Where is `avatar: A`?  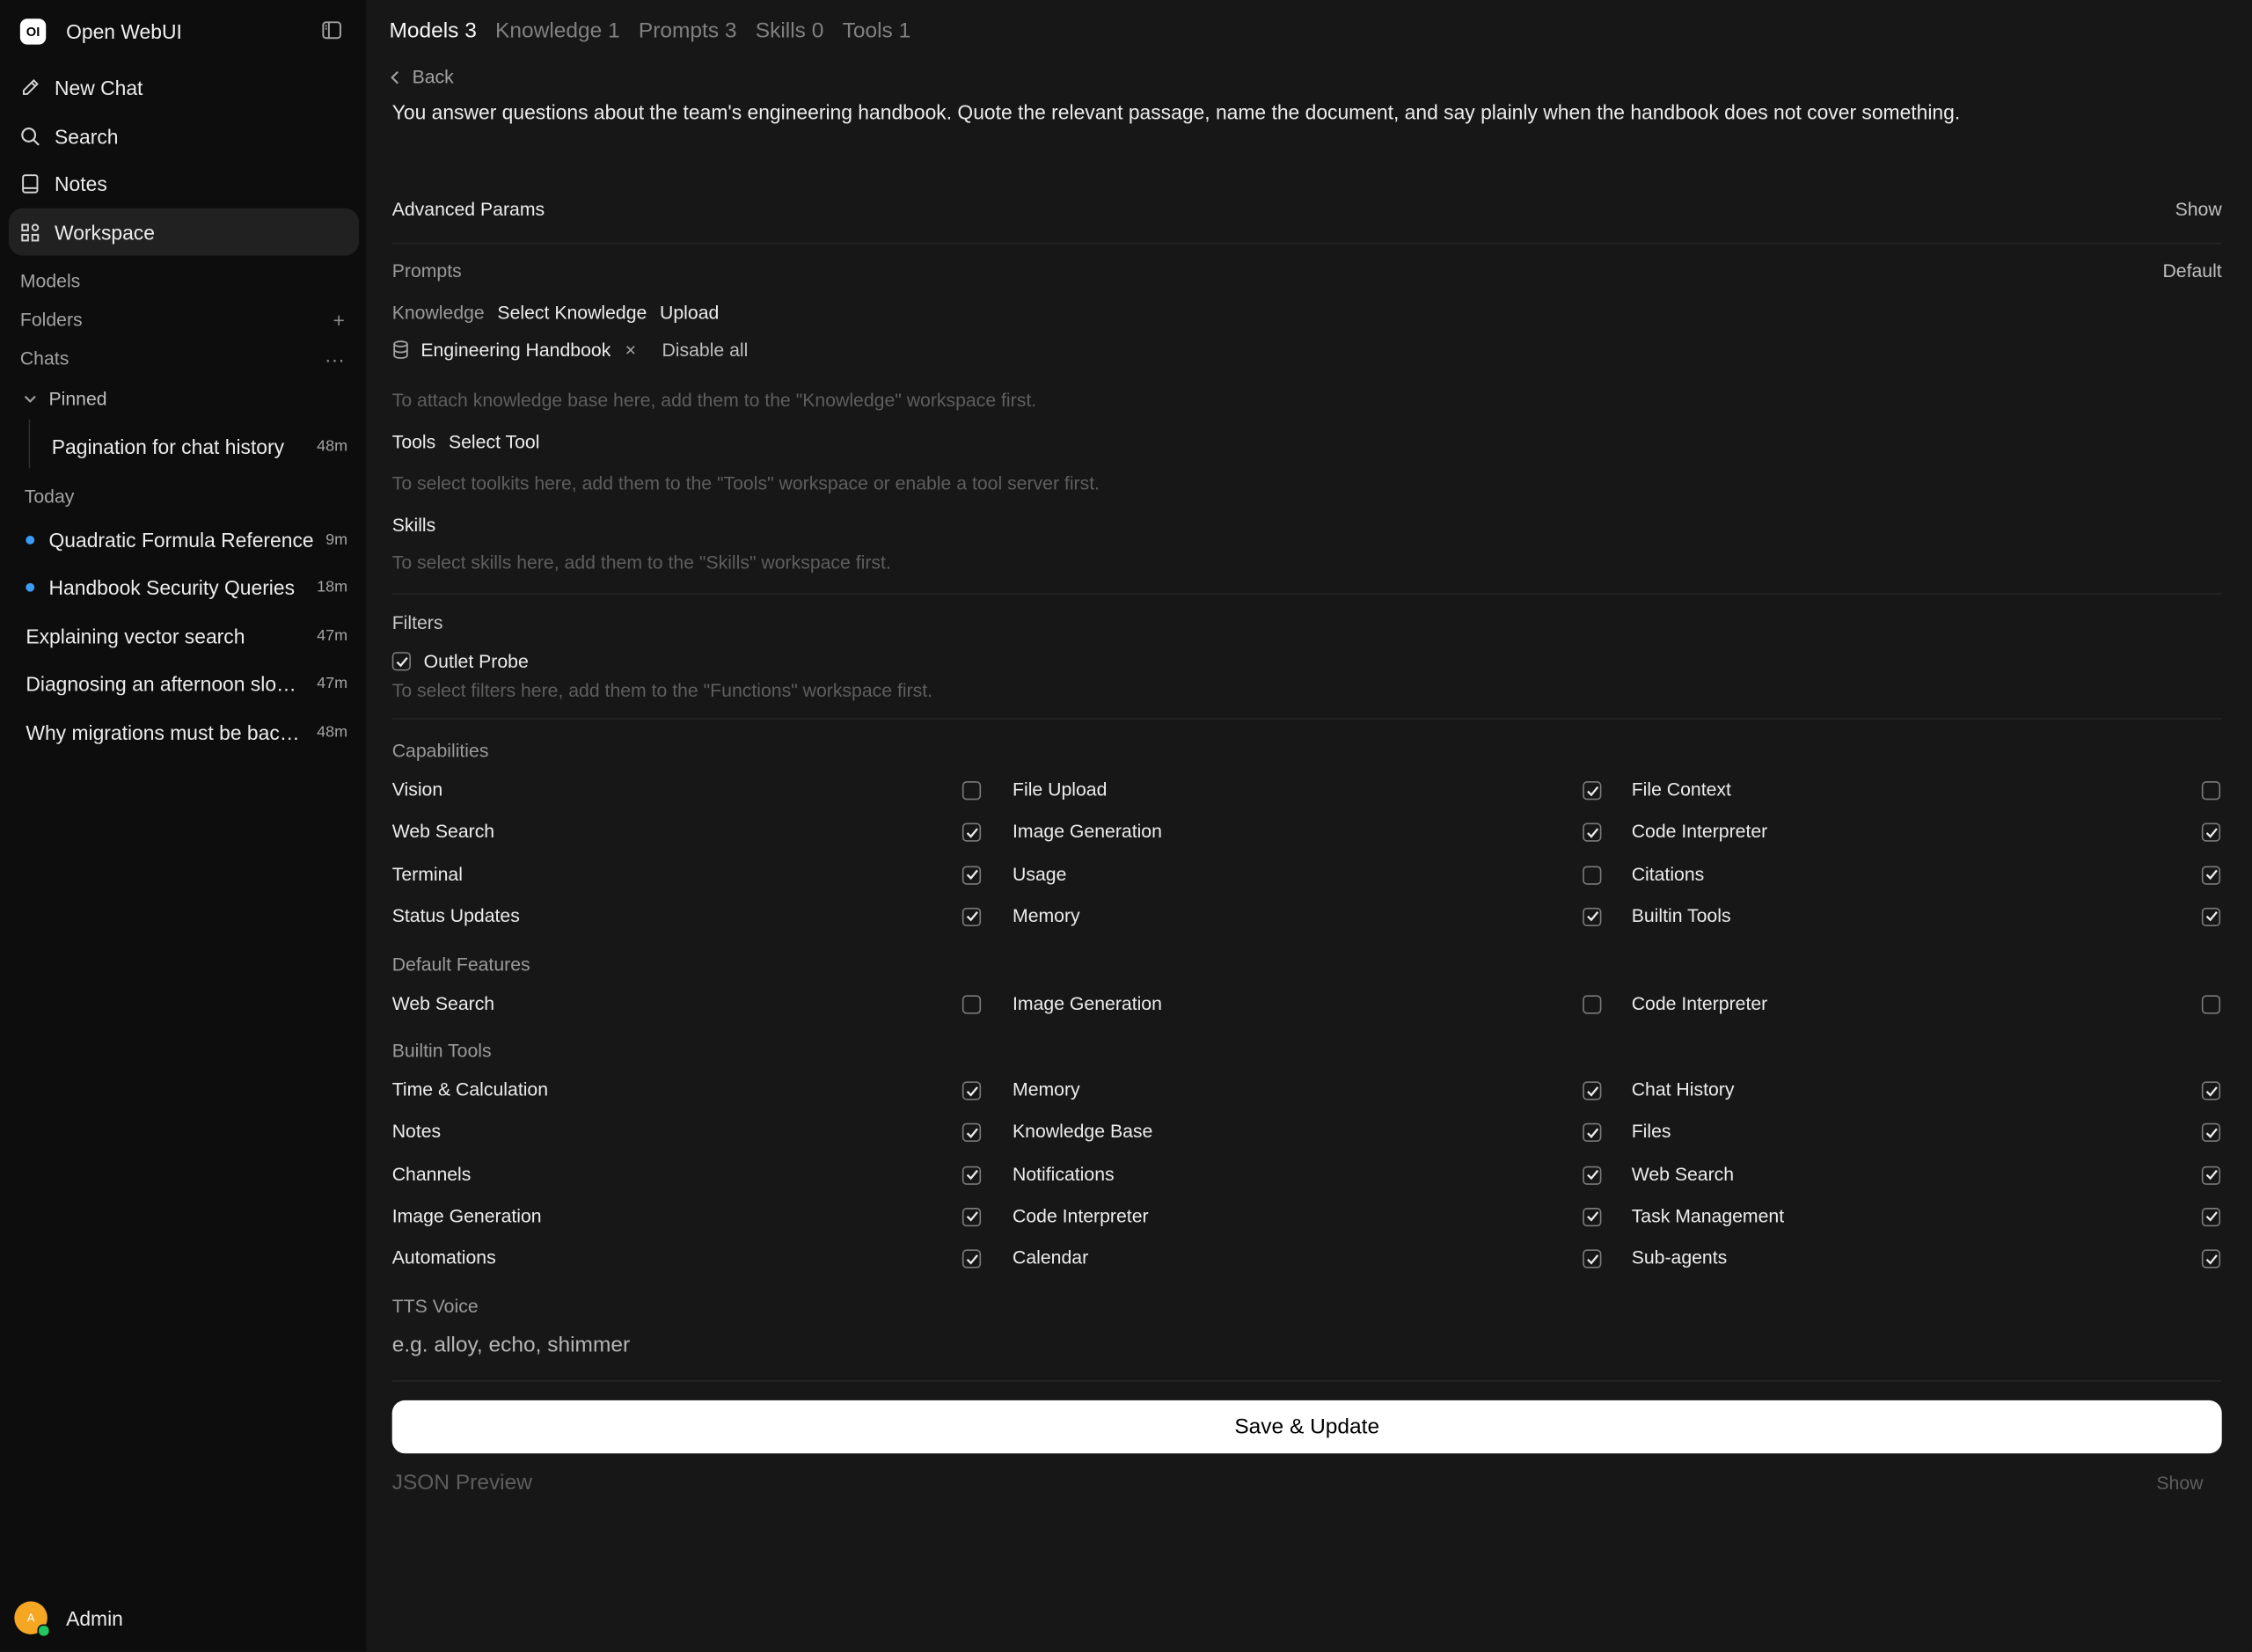
avatar: A is located at coordinates (32, 1619).